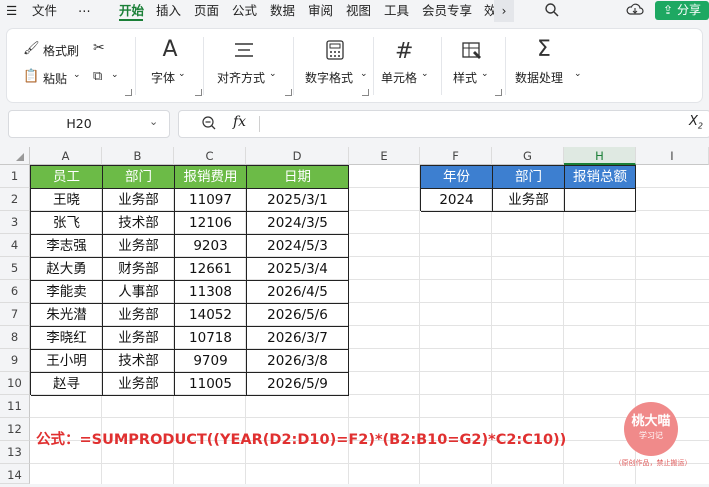  What do you see at coordinates (67, 177) in the screenshot?
I see `table-header-cell: 员工` at bounding box center [67, 177].